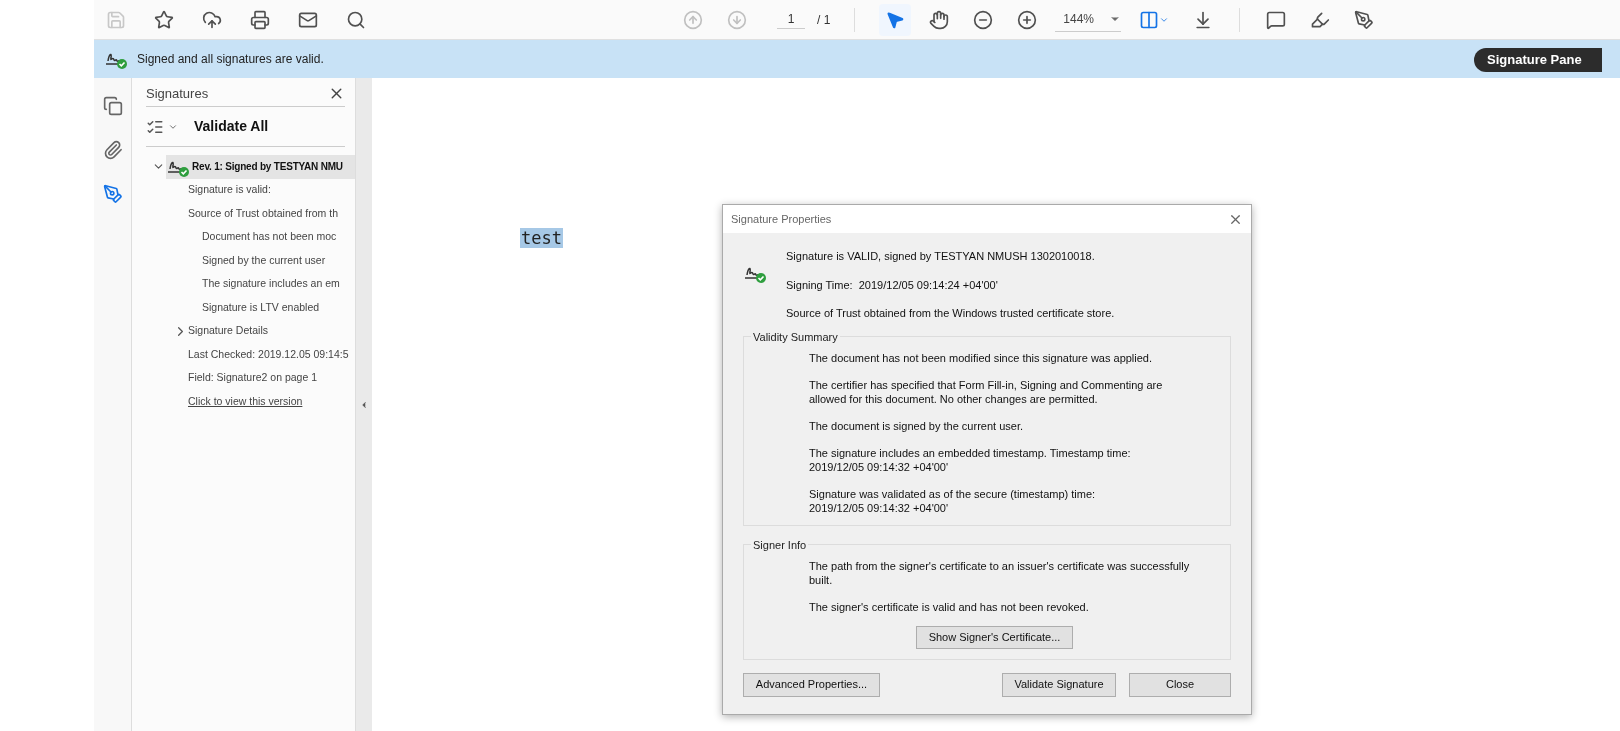  What do you see at coordinates (269, 237) in the screenshot?
I see `tree-item: Document has not been moc` at bounding box center [269, 237].